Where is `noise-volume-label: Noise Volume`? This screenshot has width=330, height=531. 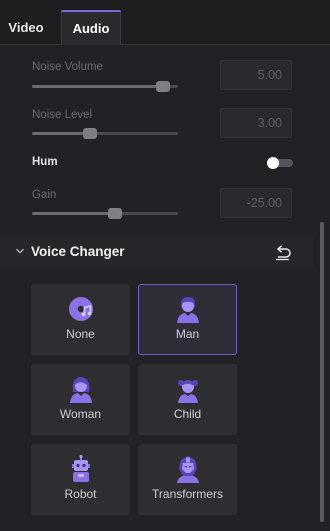 noise-volume-label: Noise Volume is located at coordinates (67, 67).